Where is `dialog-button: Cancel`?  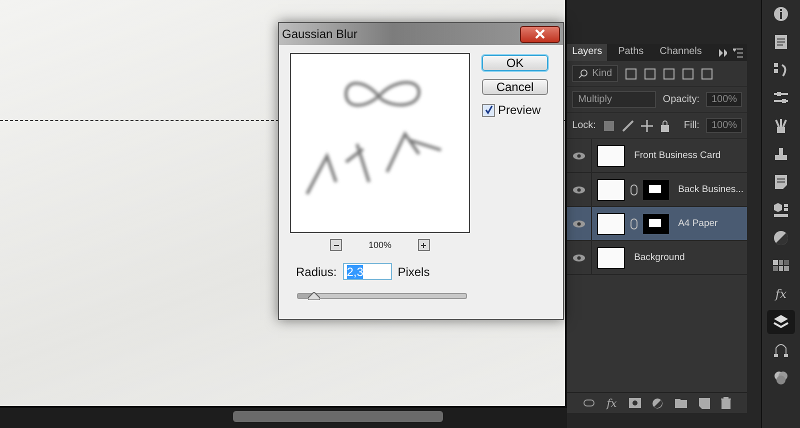
dialog-button: Cancel is located at coordinates (515, 87).